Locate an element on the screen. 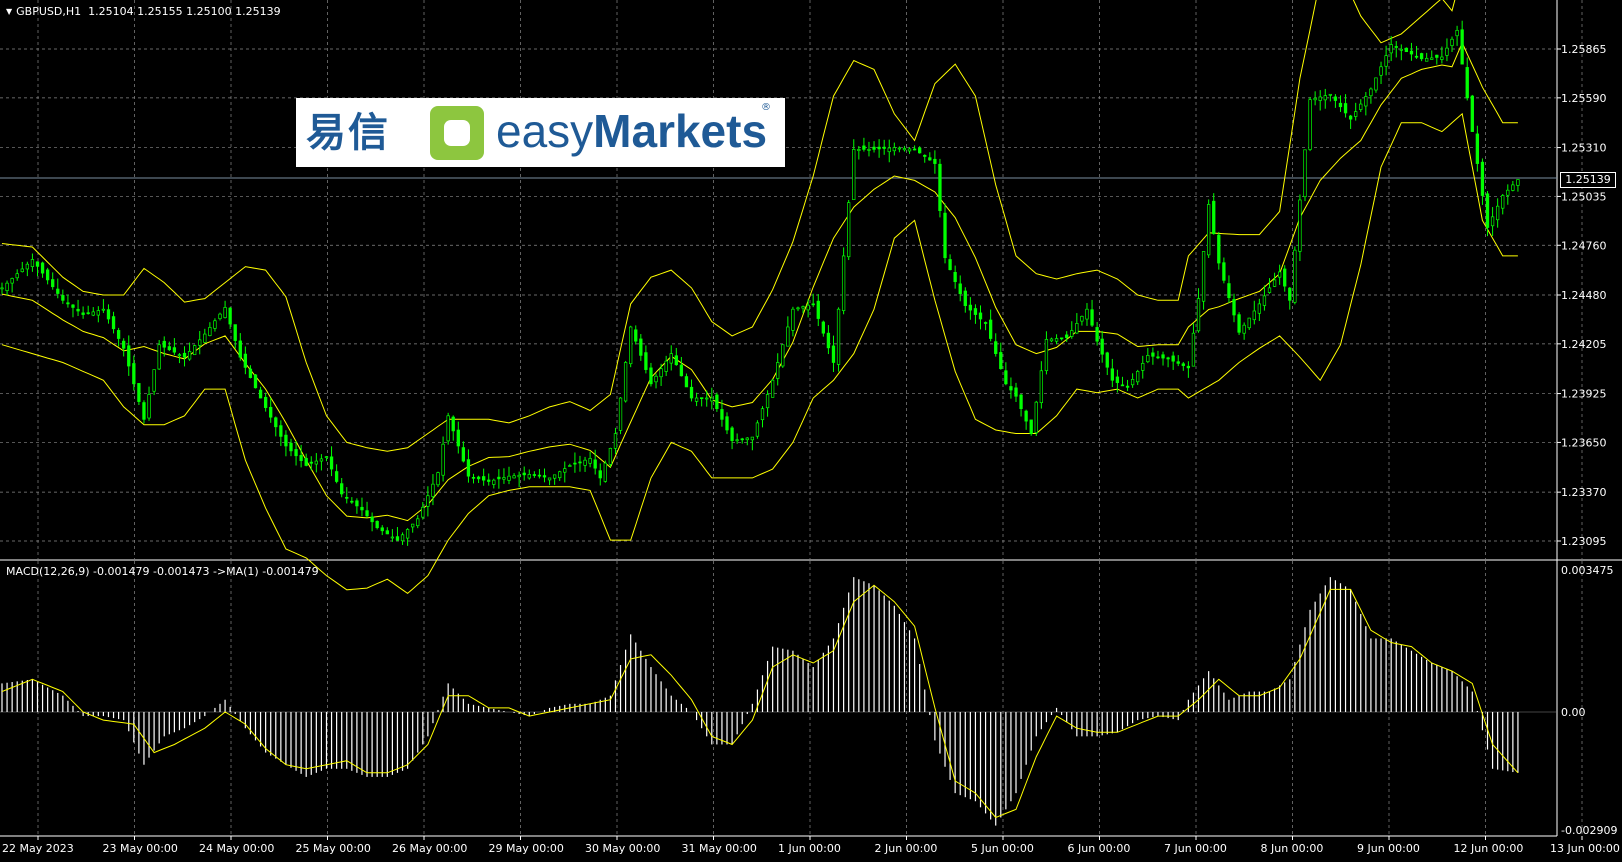 This screenshot has width=1622, height=862. x-tick-label: 30 May 00:00 is located at coordinates (622, 848).